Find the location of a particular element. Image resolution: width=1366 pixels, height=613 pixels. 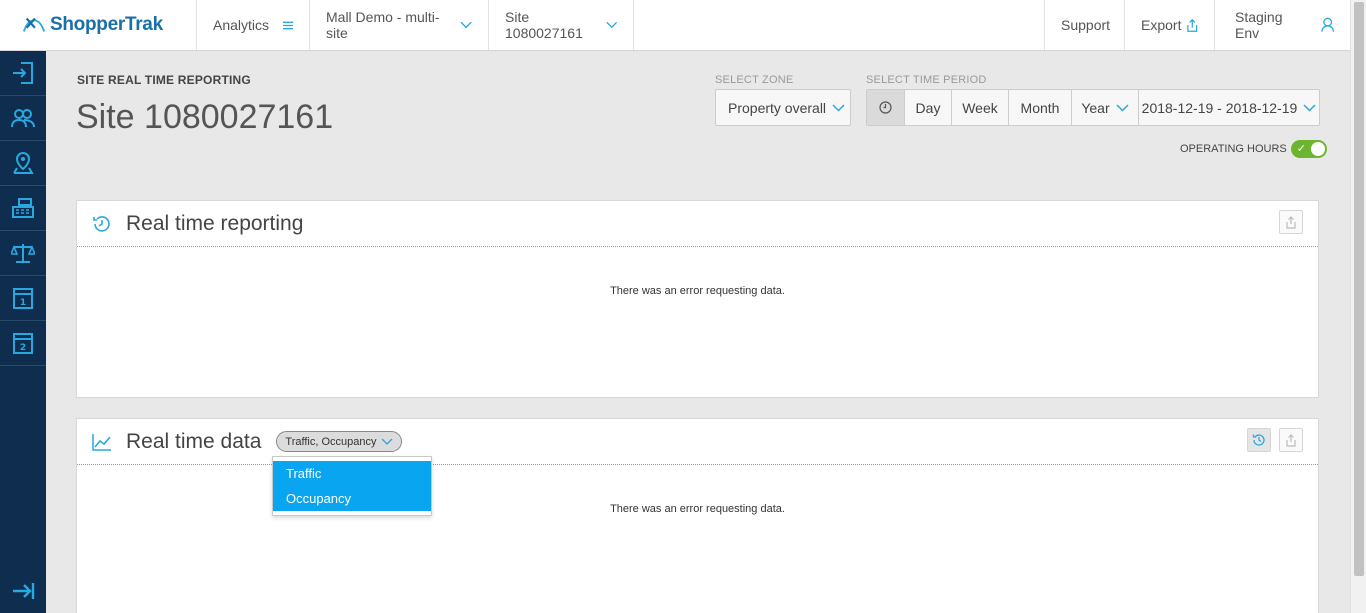

scrollbar-thumb is located at coordinates (1359, 289).